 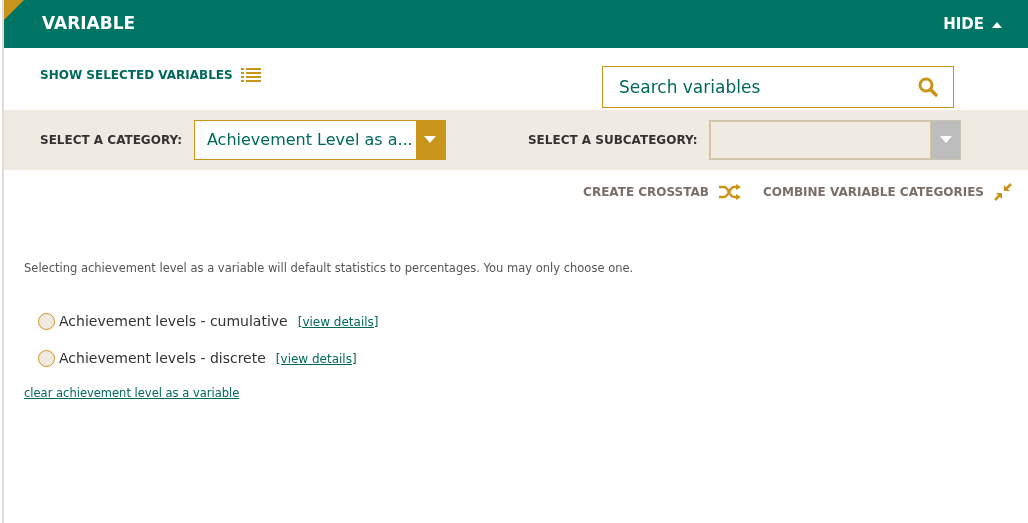 I want to click on create-crosstab-button: CREATE CROSSTAB, so click(x=662, y=192).